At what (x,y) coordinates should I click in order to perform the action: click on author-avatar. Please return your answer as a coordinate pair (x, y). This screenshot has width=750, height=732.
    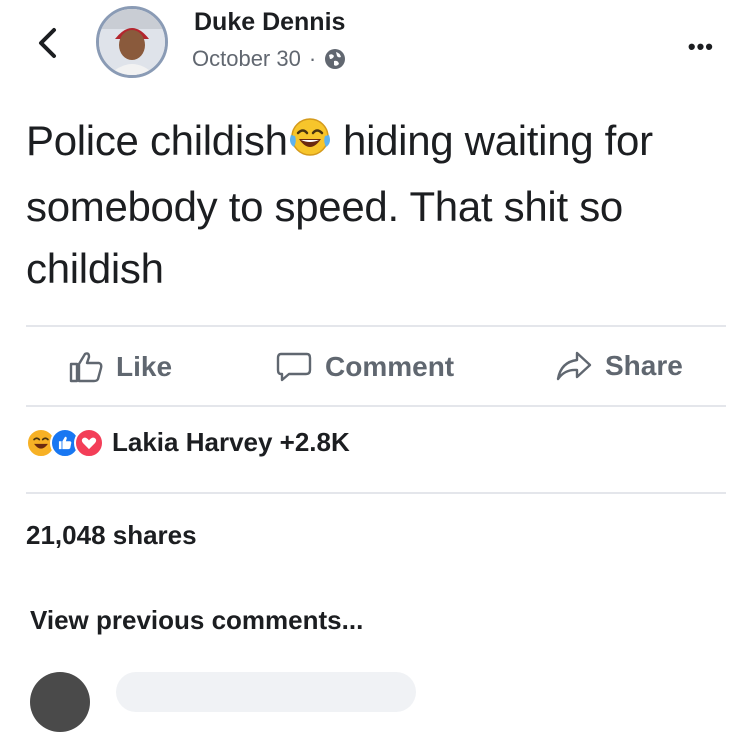
    Looking at the image, I should click on (132, 42).